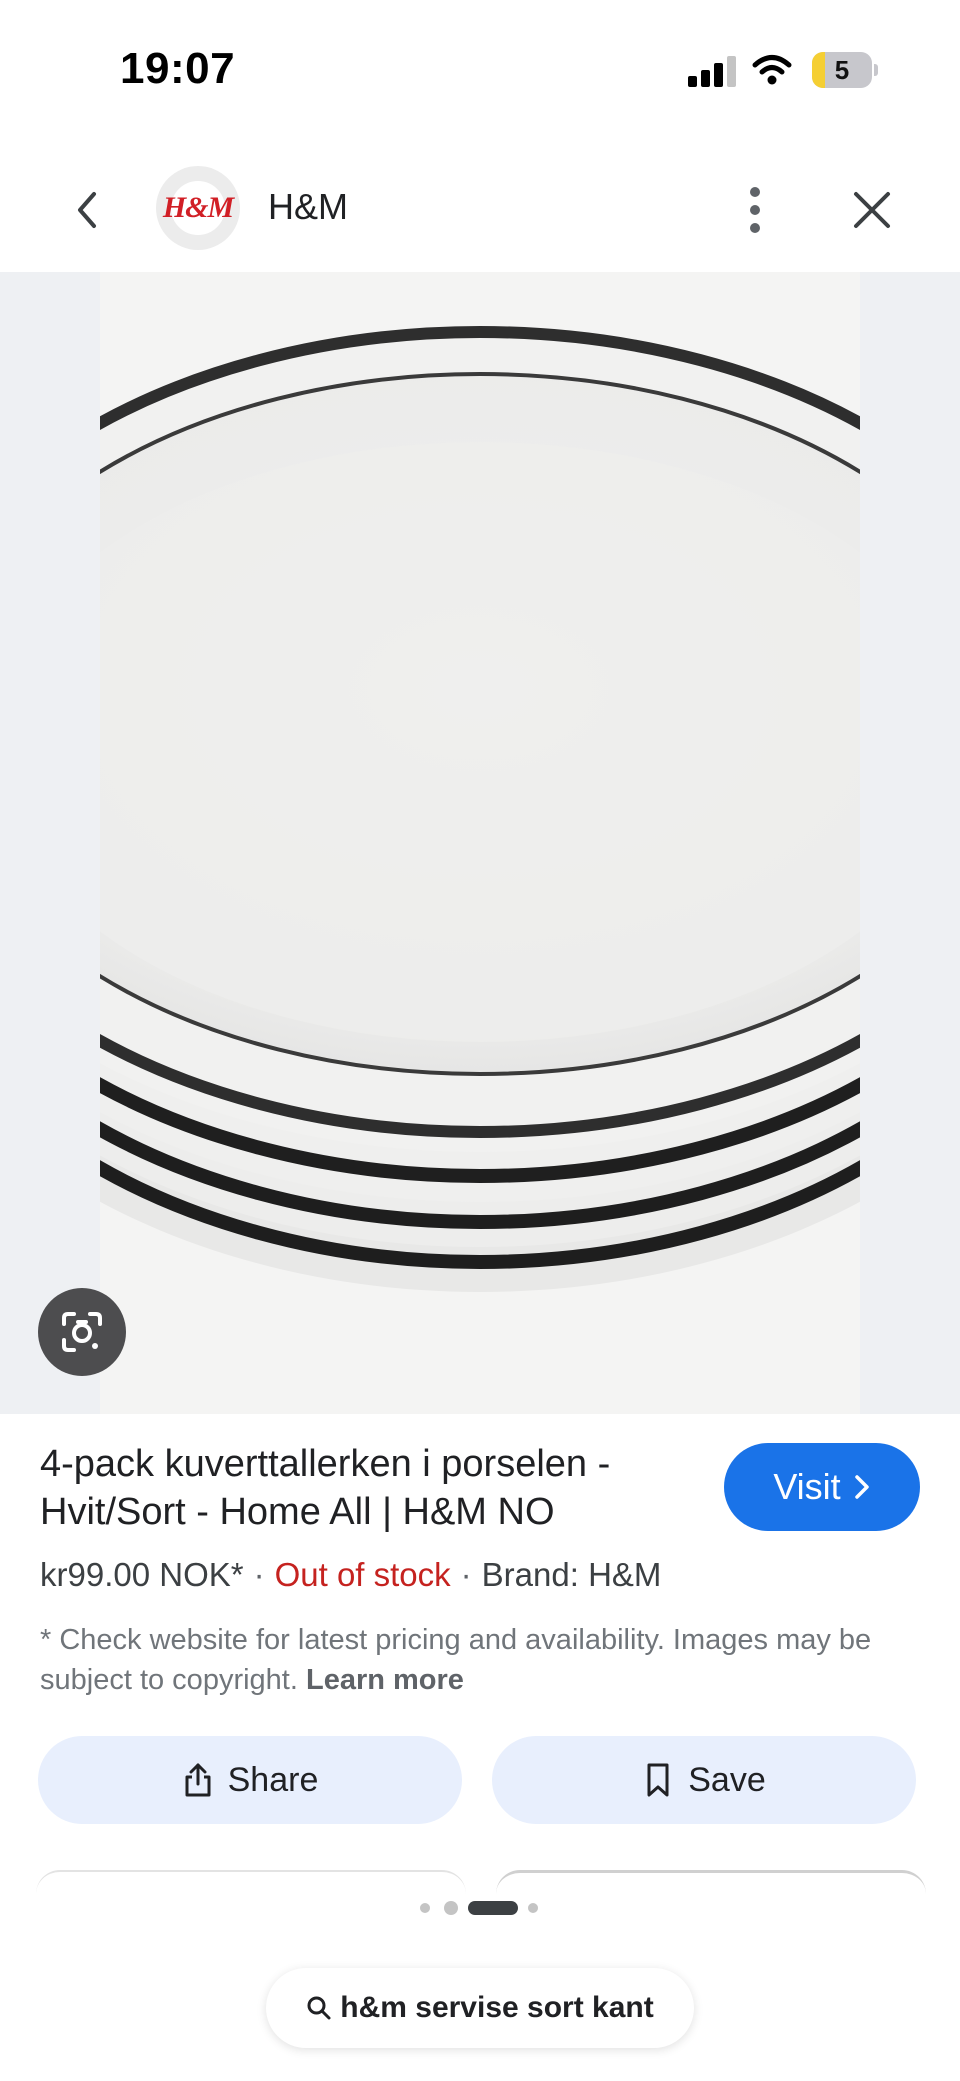  I want to click on save-button-label: Save, so click(727, 1779).